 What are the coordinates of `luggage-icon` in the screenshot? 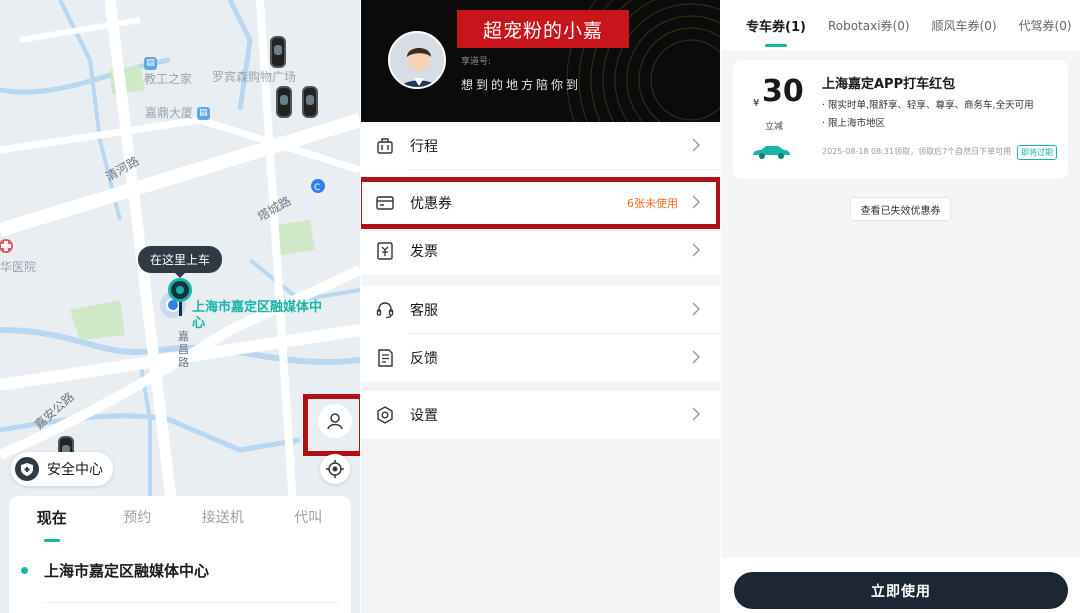 It's located at (385, 146).